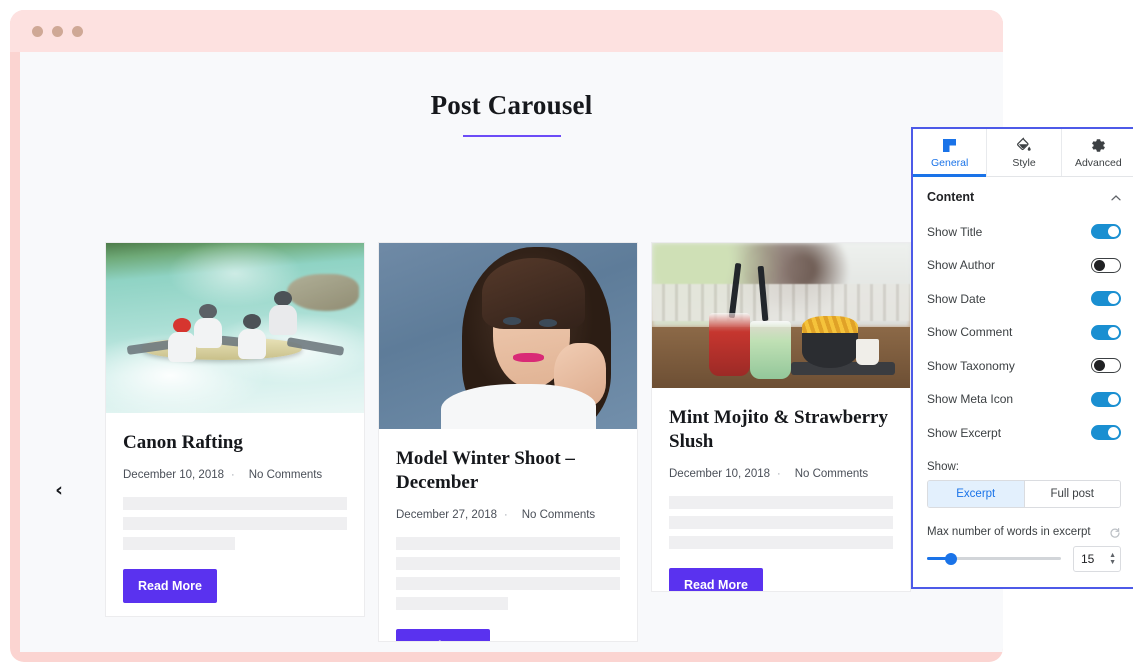 The width and height of the screenshot is (1133, 672). Describe the element at coordinates (1024, 162) in the screenshot. I see `tab-style-label: Style` at that location.